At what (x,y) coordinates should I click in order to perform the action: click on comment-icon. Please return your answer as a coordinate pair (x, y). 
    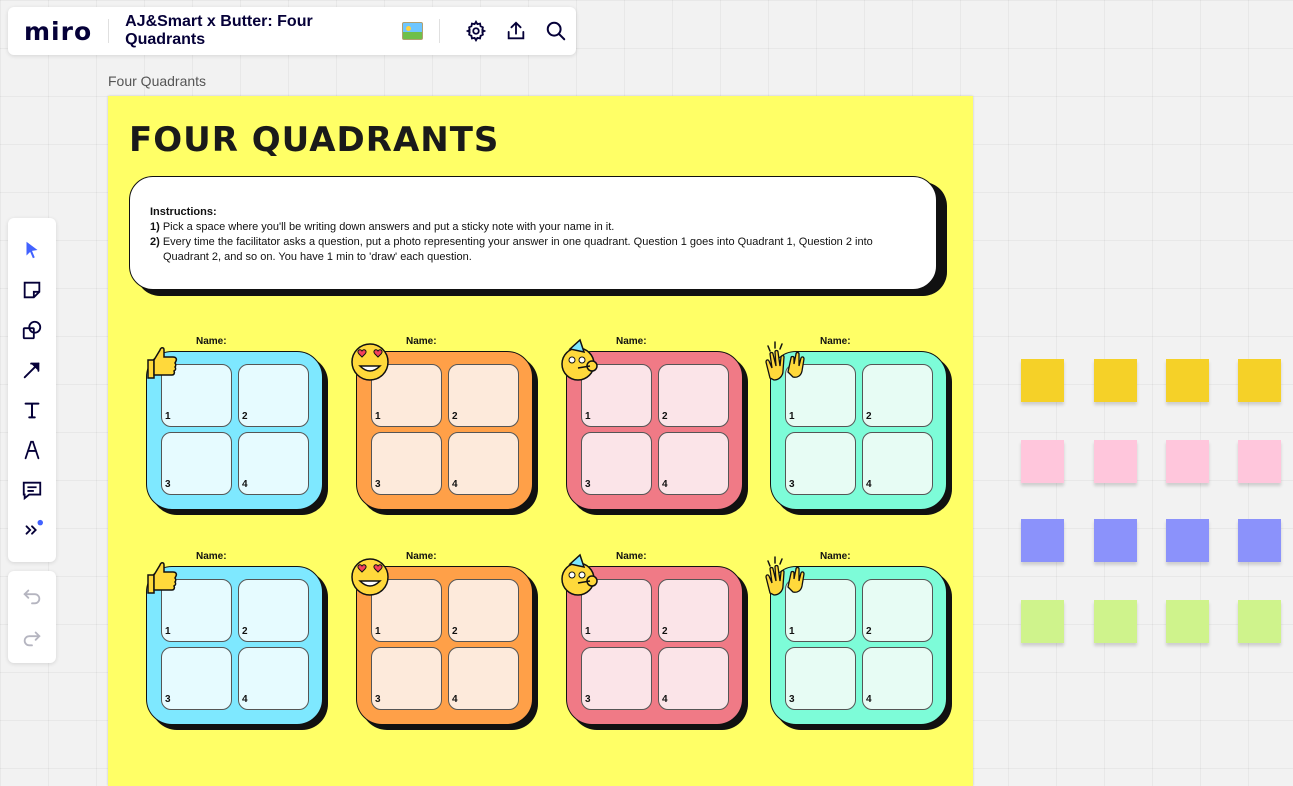
    Looking at the image, I should click on (32, 491).